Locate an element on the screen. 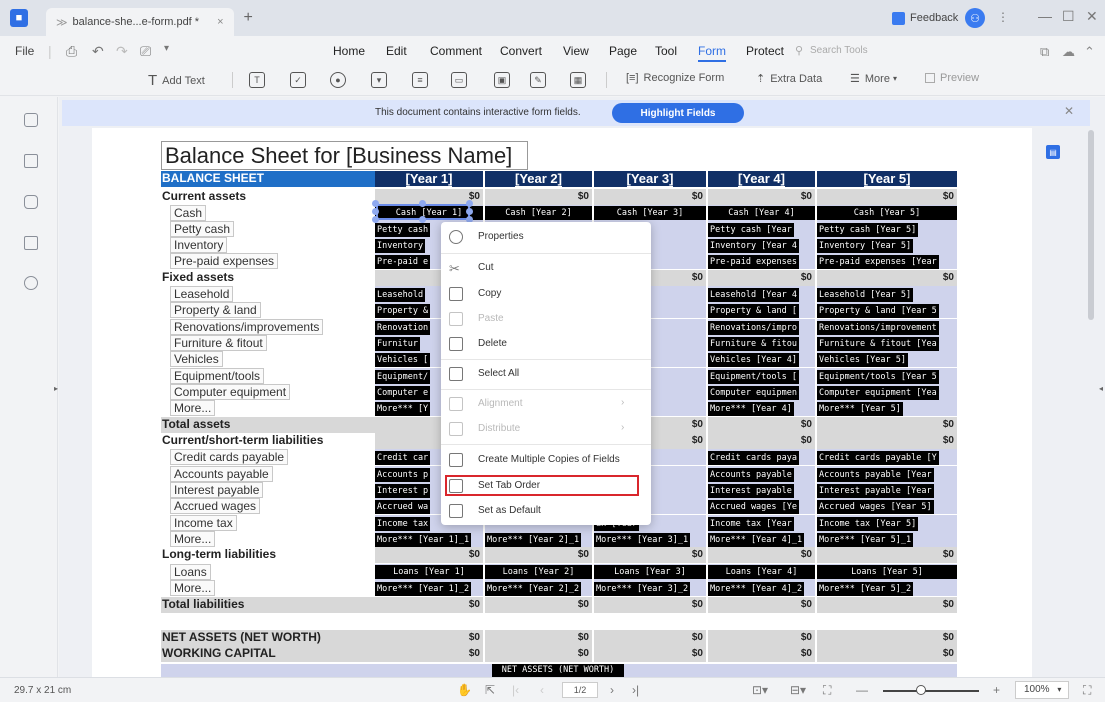 This screenshot has height=702, width=1105. form-field: Interest payable [Year is located at coordinates (887, 490).